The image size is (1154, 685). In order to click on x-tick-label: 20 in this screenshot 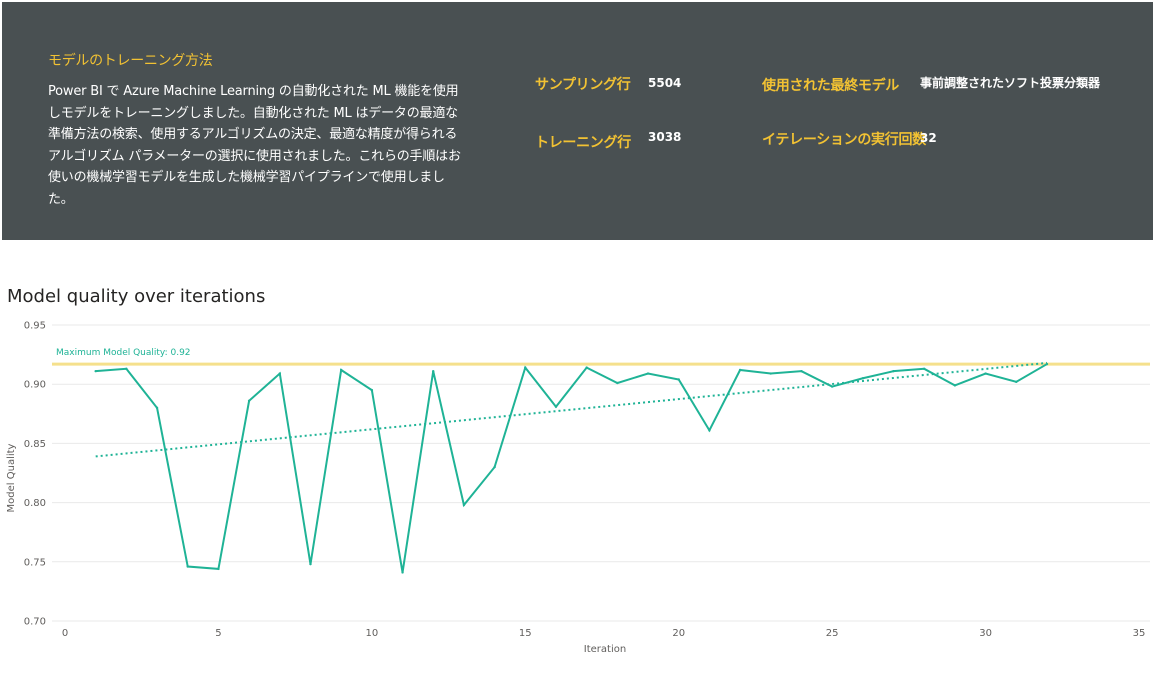, I will do `click(678, 633)`.